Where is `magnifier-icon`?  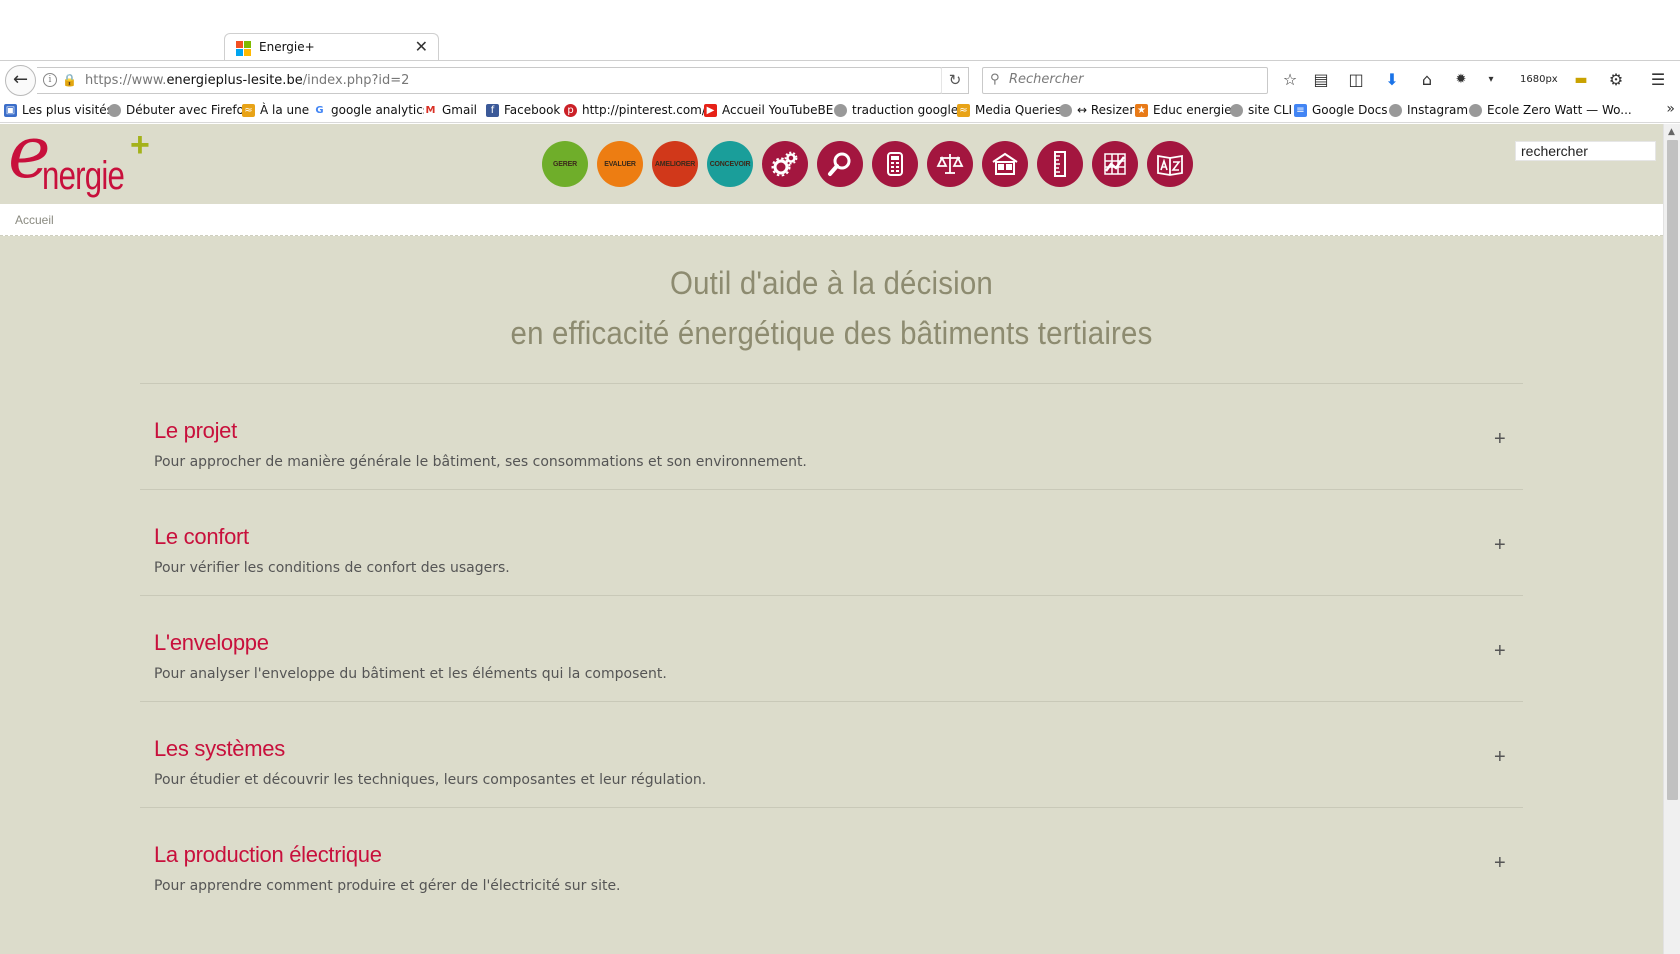 magnifier-icon is located at coordinates (840, 164).